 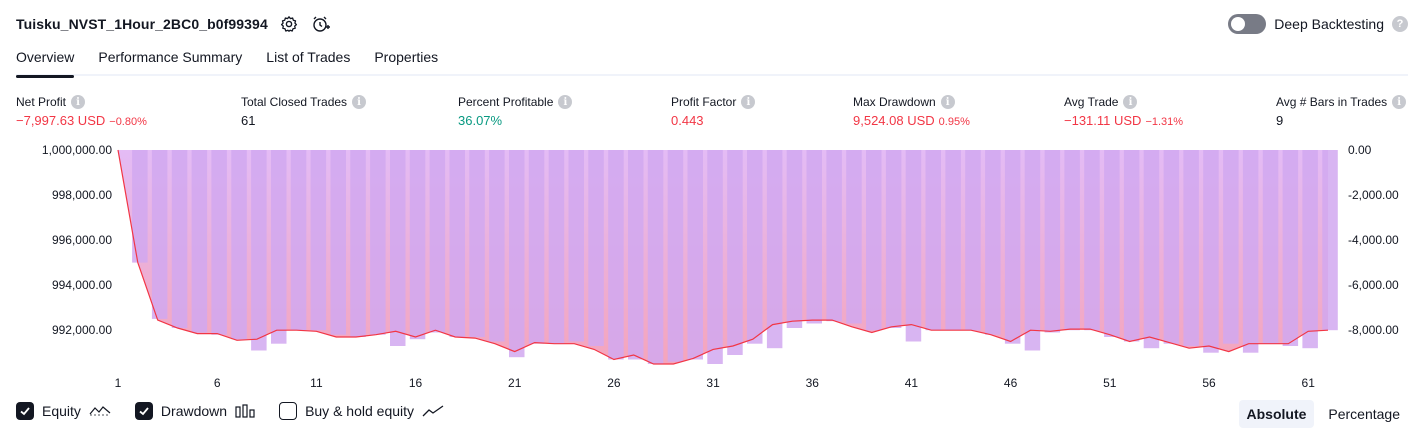 I want to click on metric-value: 0.443, so click(x=687, y=120).